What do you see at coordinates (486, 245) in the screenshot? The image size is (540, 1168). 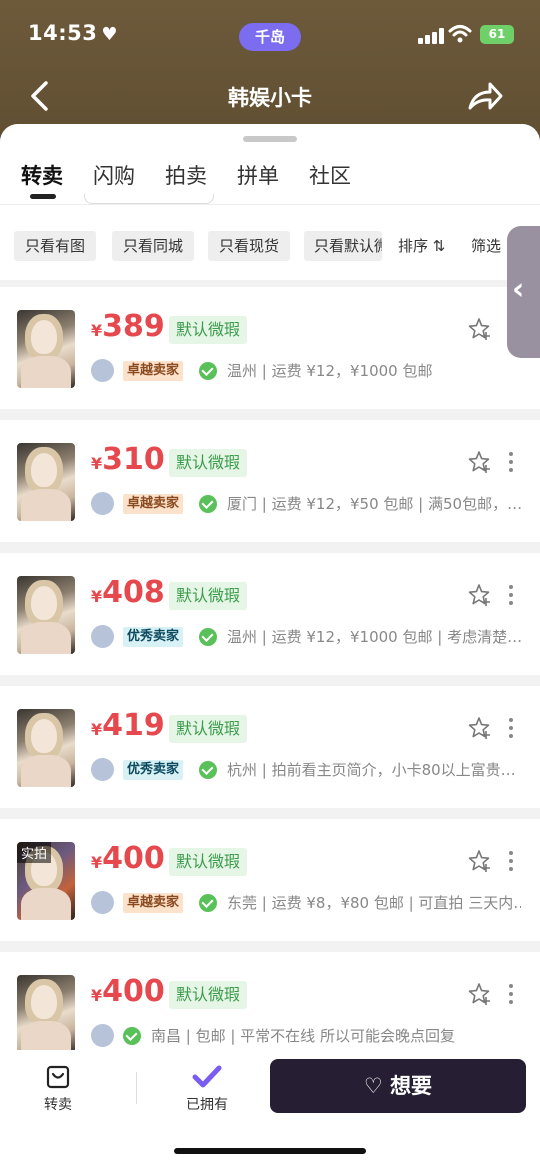 I see `filter-button: 筛选` at bounding box center [486, 245].